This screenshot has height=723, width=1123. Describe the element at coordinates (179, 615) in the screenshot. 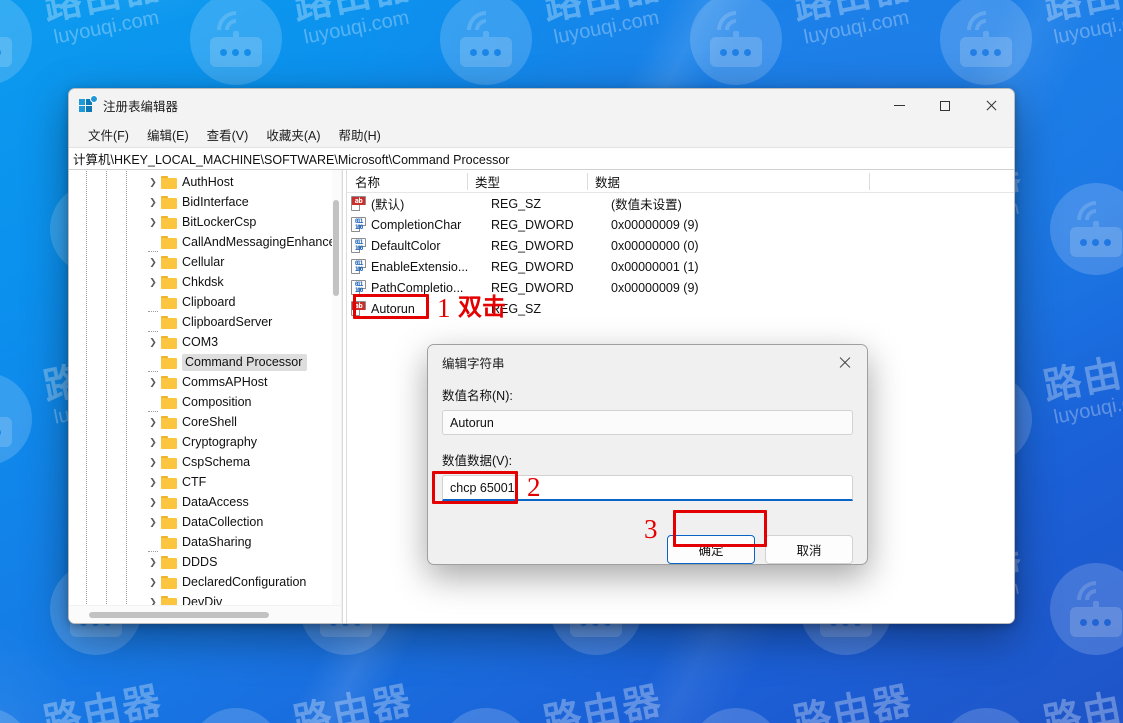

I see `tree-horizontal-scrollbar-thumb` at that location.